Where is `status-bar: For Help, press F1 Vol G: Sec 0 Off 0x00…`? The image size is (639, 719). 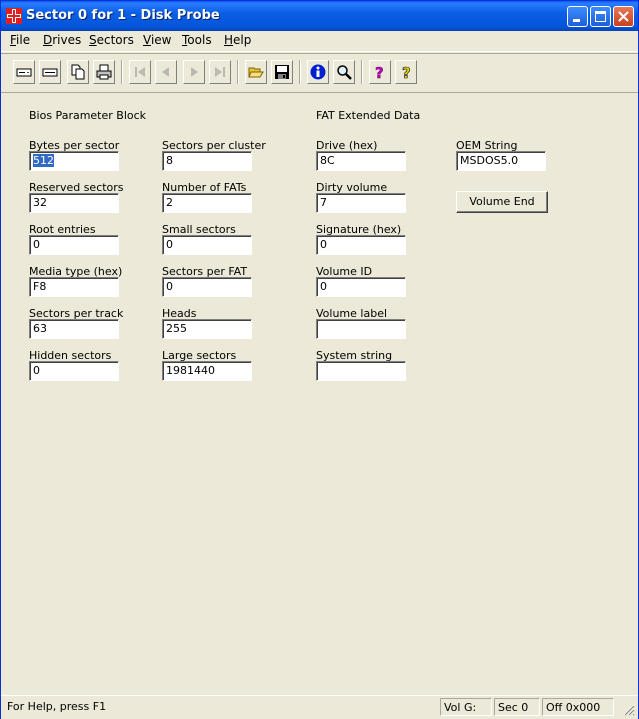 status-bar: For Help, press F1 Vol G: Sec 0 Off 0x00… is located at coordinates (319, 707).